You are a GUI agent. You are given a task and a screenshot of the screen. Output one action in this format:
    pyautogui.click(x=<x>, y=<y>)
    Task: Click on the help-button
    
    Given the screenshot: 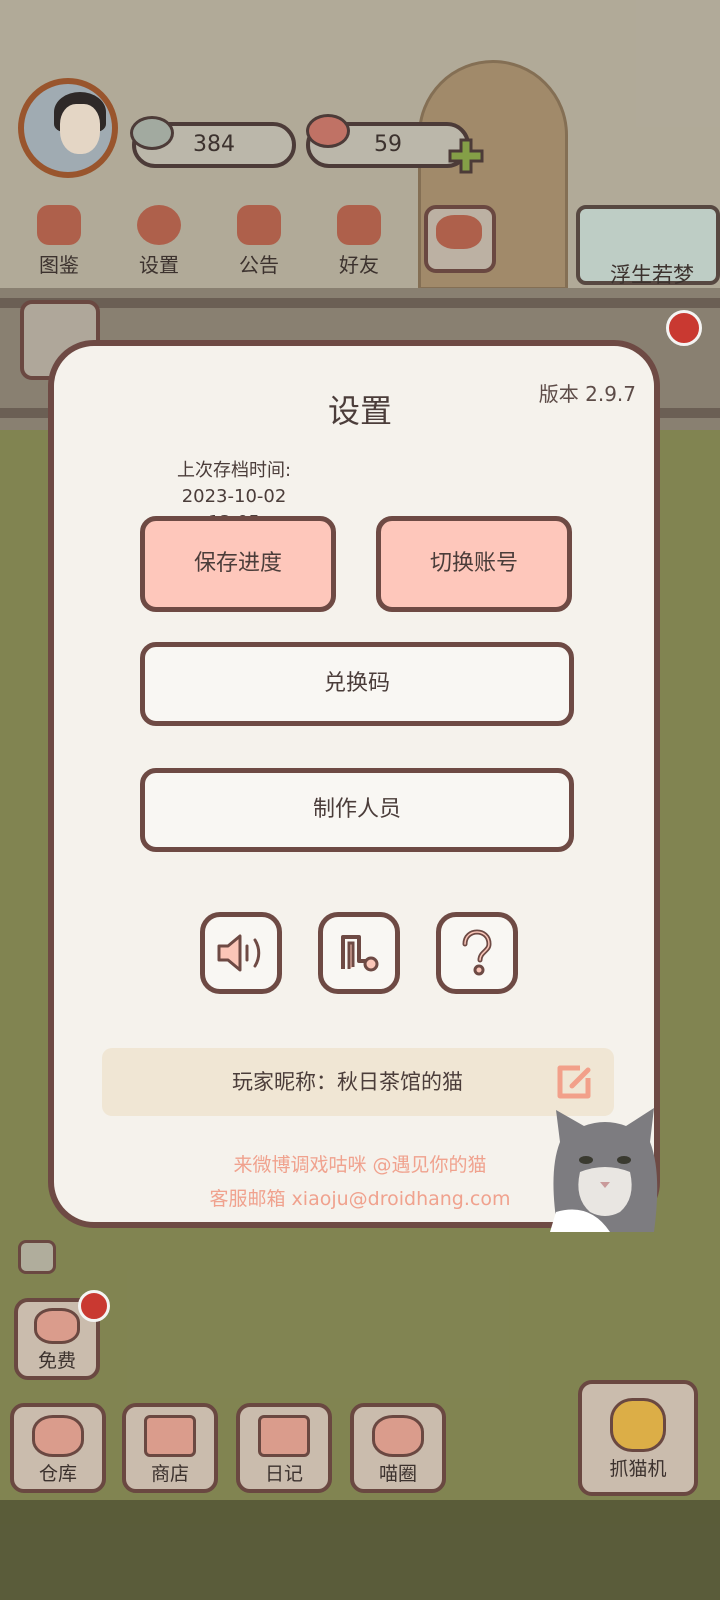 What is the action you would take?
    pyautogui.click(x=477, y=953)
    